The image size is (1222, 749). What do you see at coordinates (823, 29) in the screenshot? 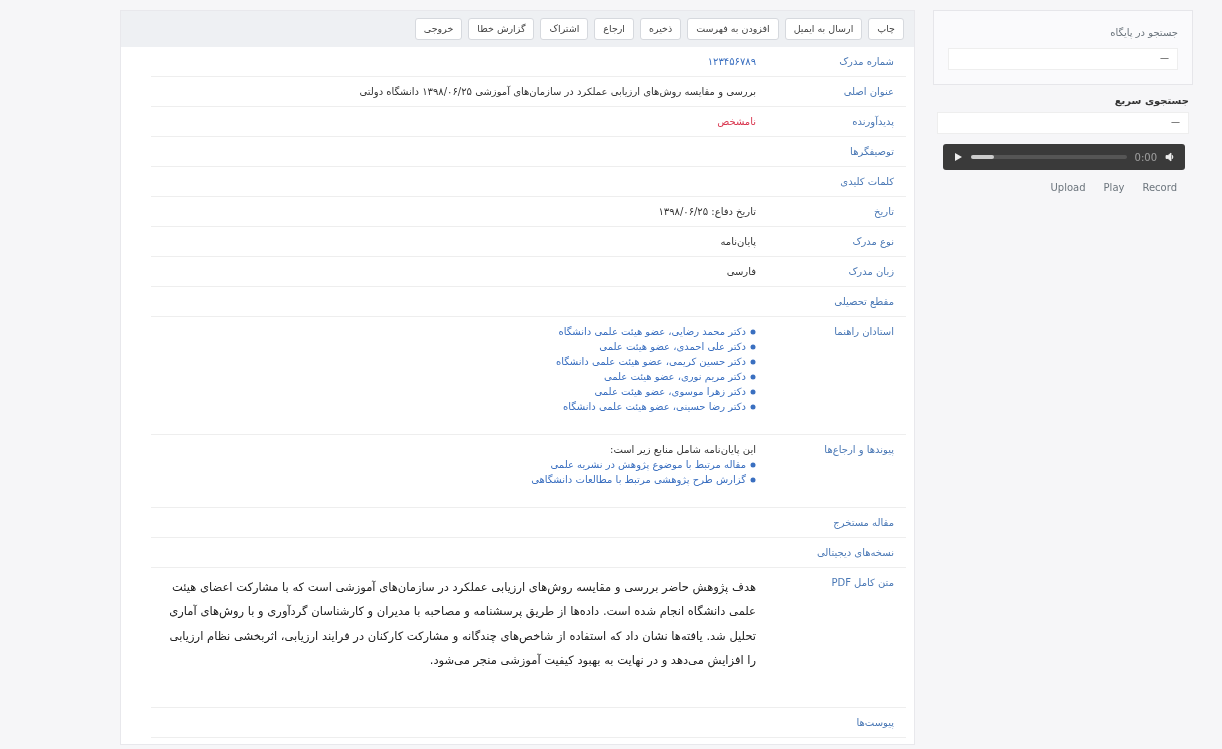
I see `toolbar-button: ارسال به ایمیل` at bounding box center [823, 29].